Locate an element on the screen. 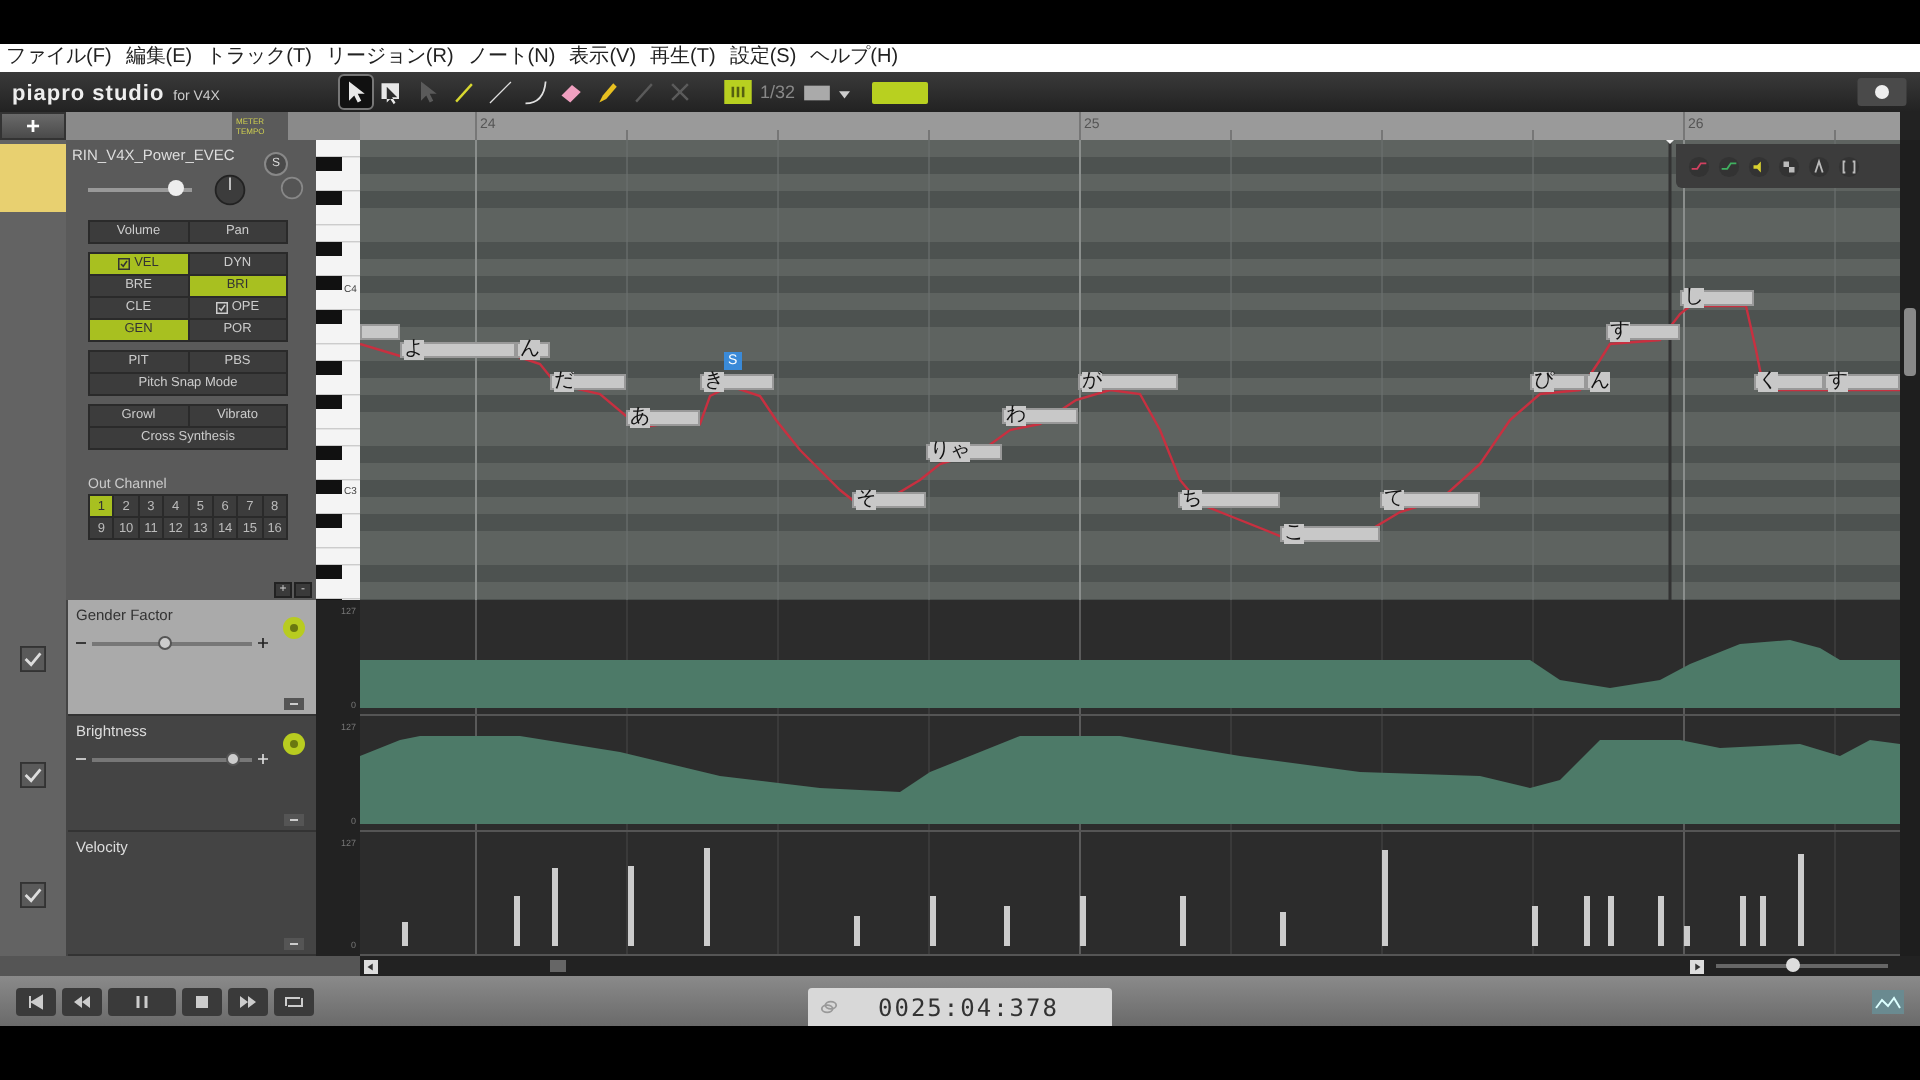 The width and height of the screenshot is (1920, 1080). rewind-icon is located at coordinates (82, 1001).